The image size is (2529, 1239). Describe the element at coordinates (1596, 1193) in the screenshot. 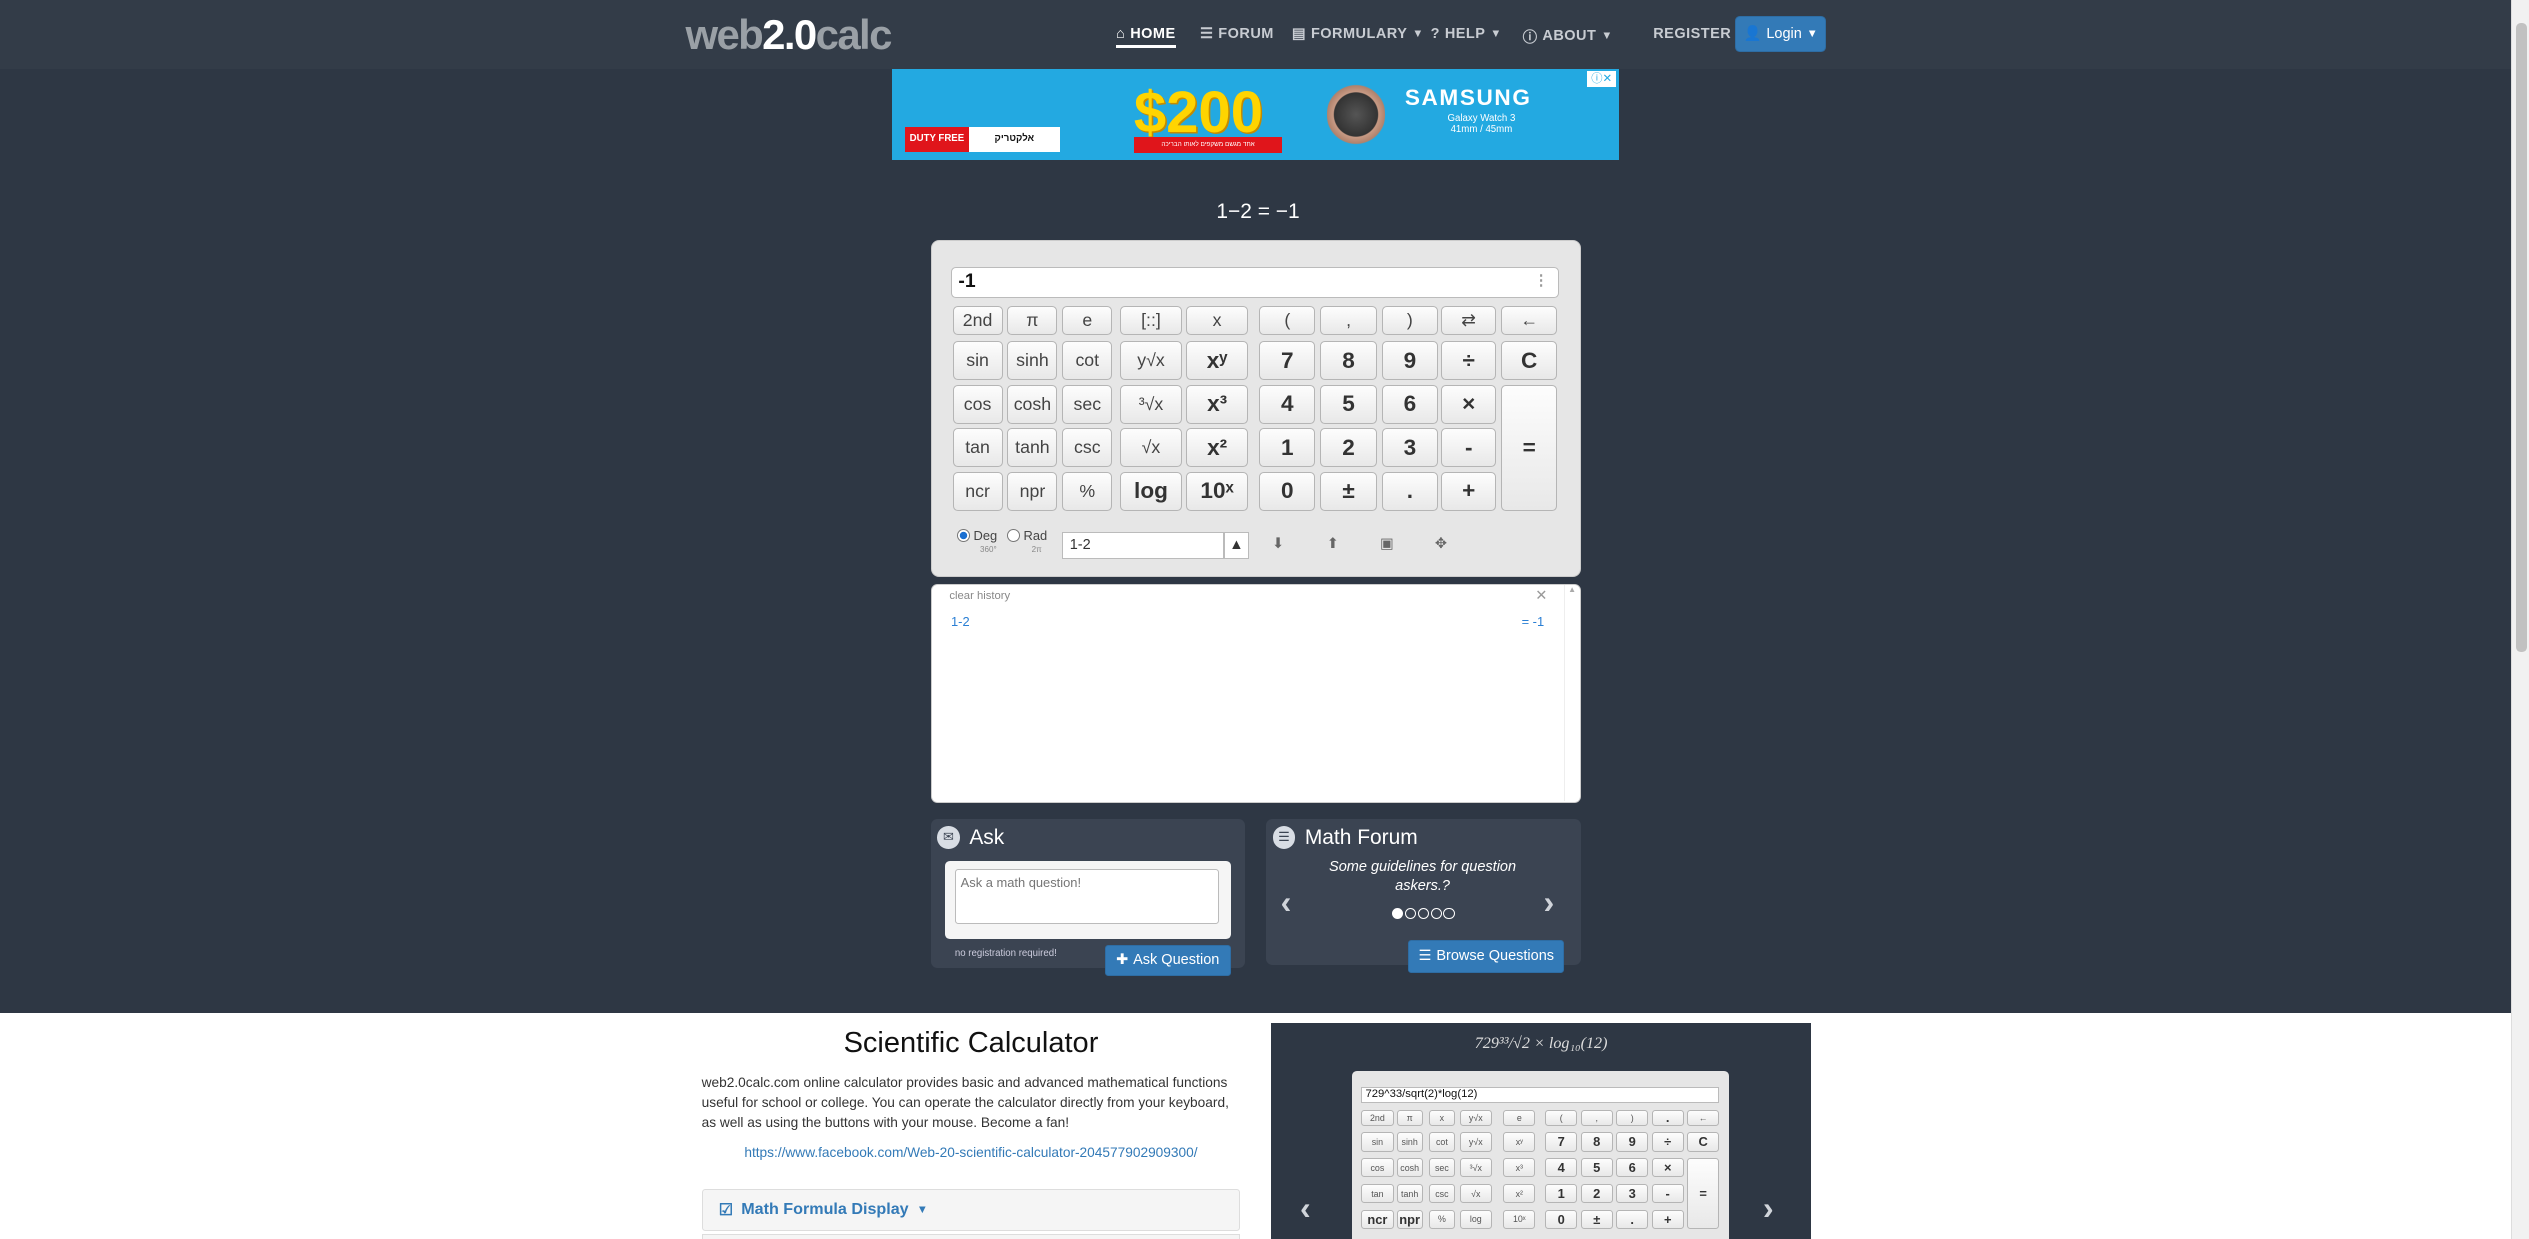

I see `preview-key: 2` at that location.